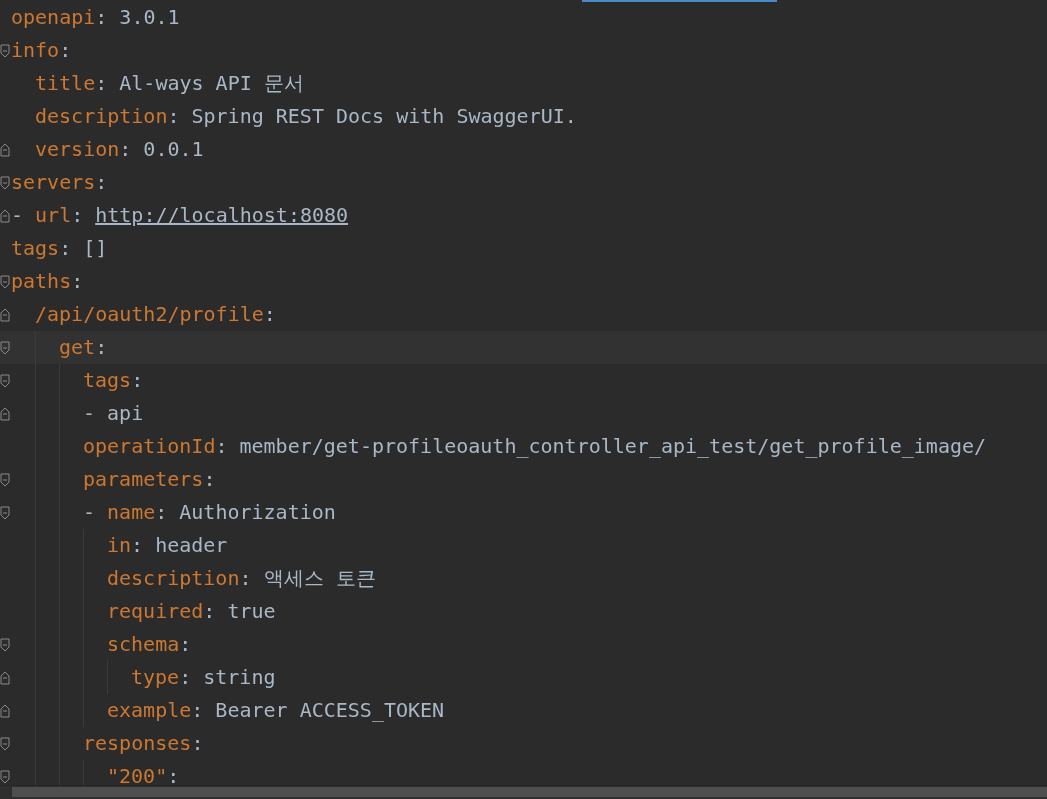 The image size is (1047, 799). Describe the element at coordinates (41, 281) in the screenshot. I see `yaml-key: paths` at that location.